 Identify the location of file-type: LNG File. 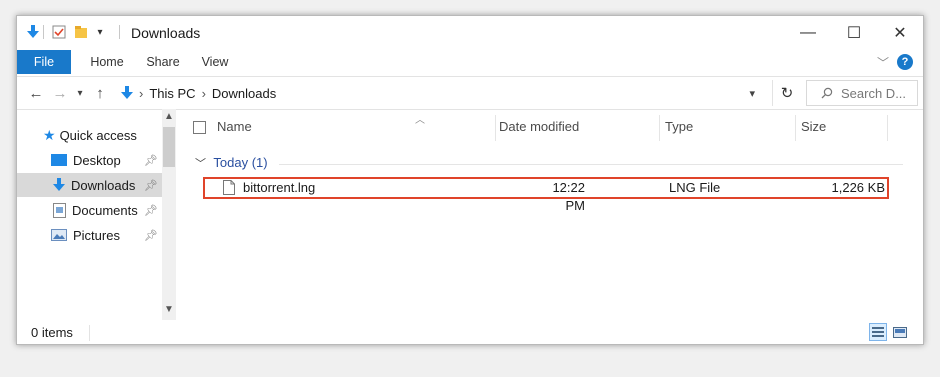
(695, 187).